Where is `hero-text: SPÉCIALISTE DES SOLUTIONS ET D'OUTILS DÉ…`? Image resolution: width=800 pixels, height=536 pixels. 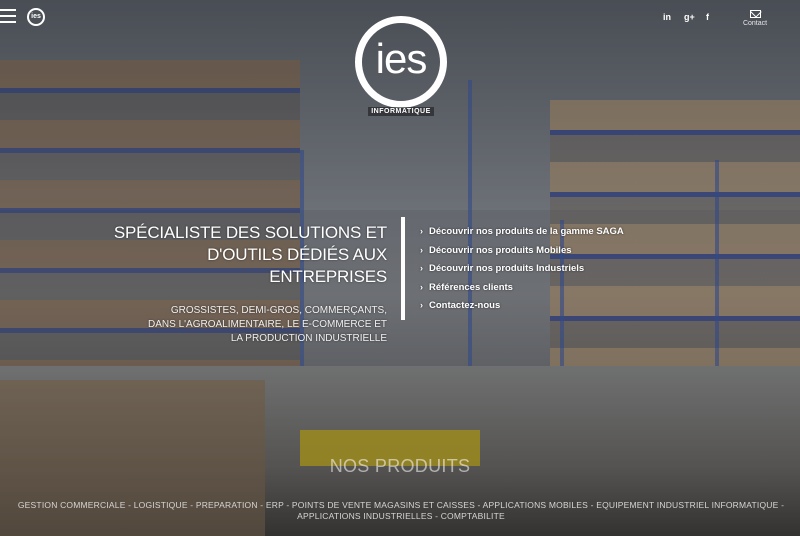
hero-text: SPÉCIALISTE DES SOLUTIONS ET D'OUTILS DÉ… is located at coordinates (237, 284).